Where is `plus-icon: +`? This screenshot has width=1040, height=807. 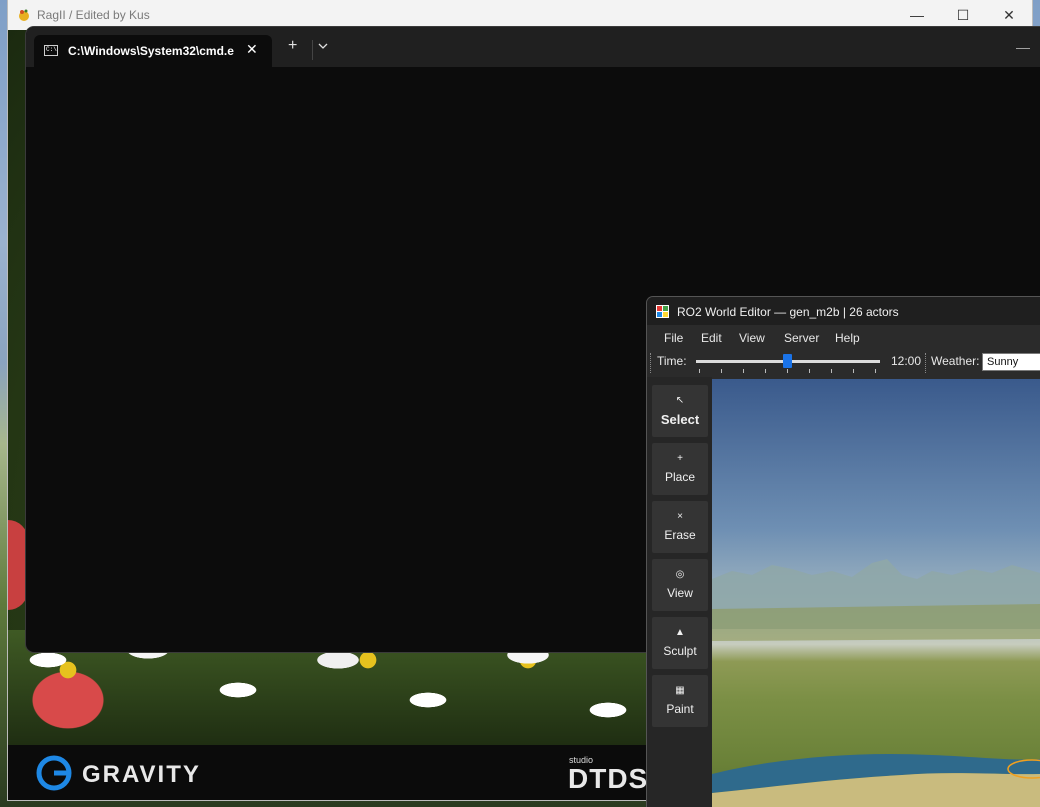 plus-icon: + is located at coordinates (680, 458).